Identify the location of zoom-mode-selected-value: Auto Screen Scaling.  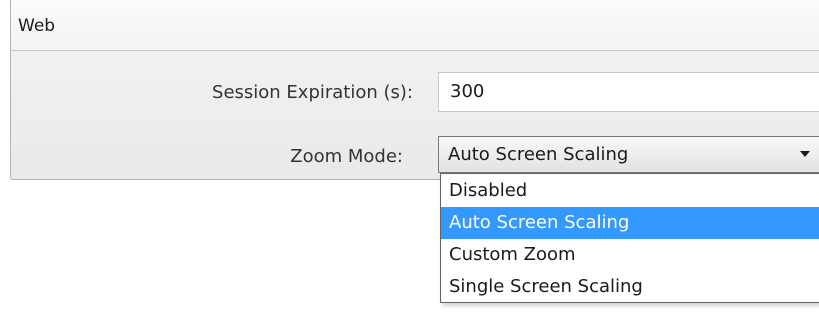
(538, 154).